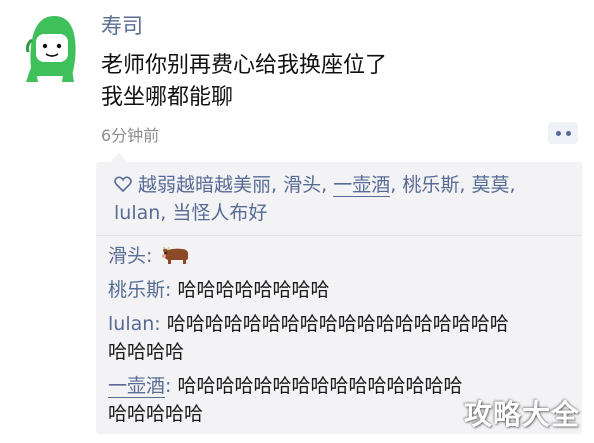  Describe the element at coordinates (320, 386) in the screenshot. I see `comment-text: 哈哈哈哈哈哈哈哈哈哈哈哈哈哈哈` at that location.